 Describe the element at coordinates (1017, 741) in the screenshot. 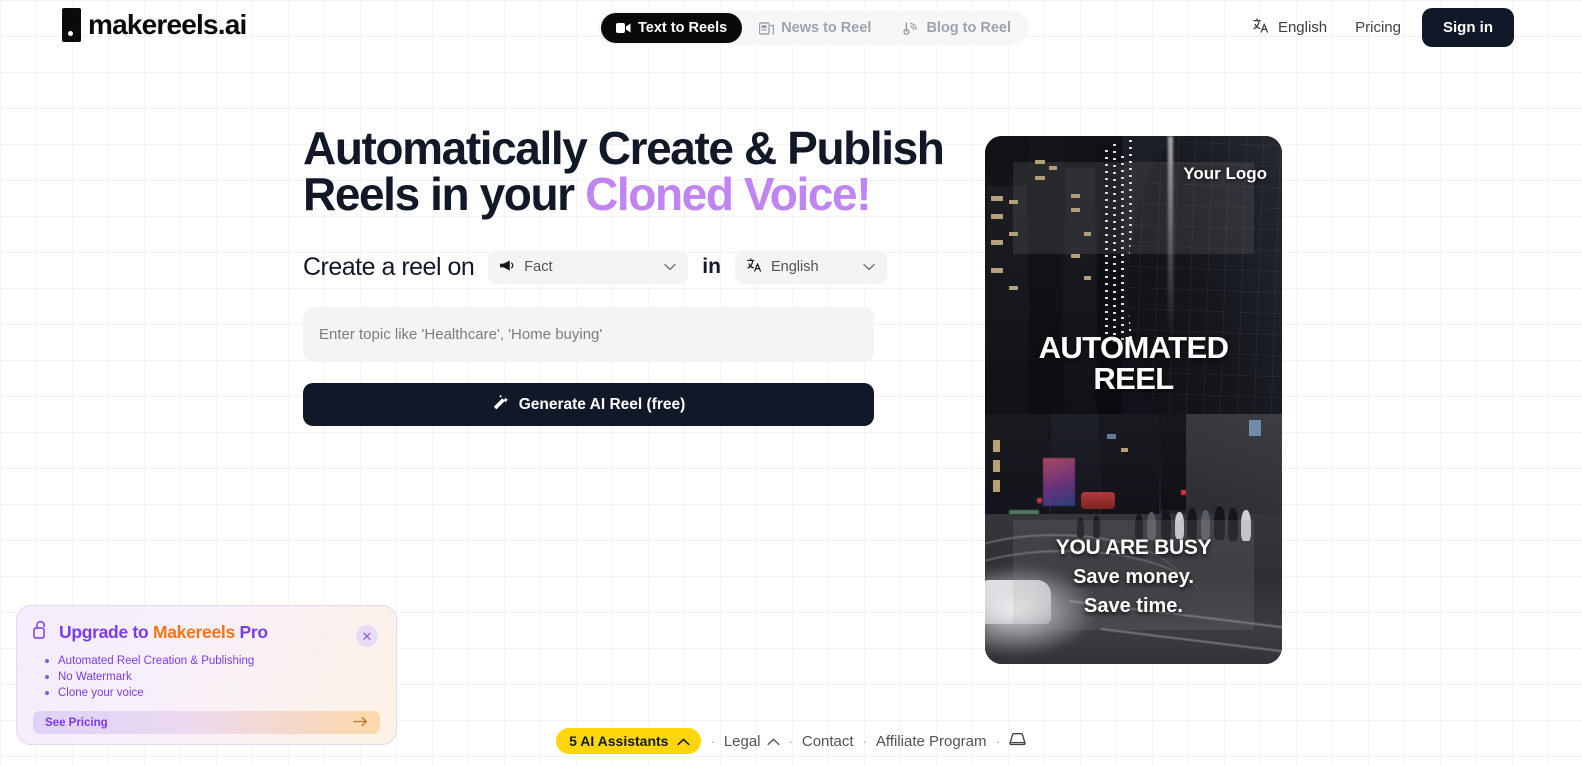

I see `inbox-icon` at that location.